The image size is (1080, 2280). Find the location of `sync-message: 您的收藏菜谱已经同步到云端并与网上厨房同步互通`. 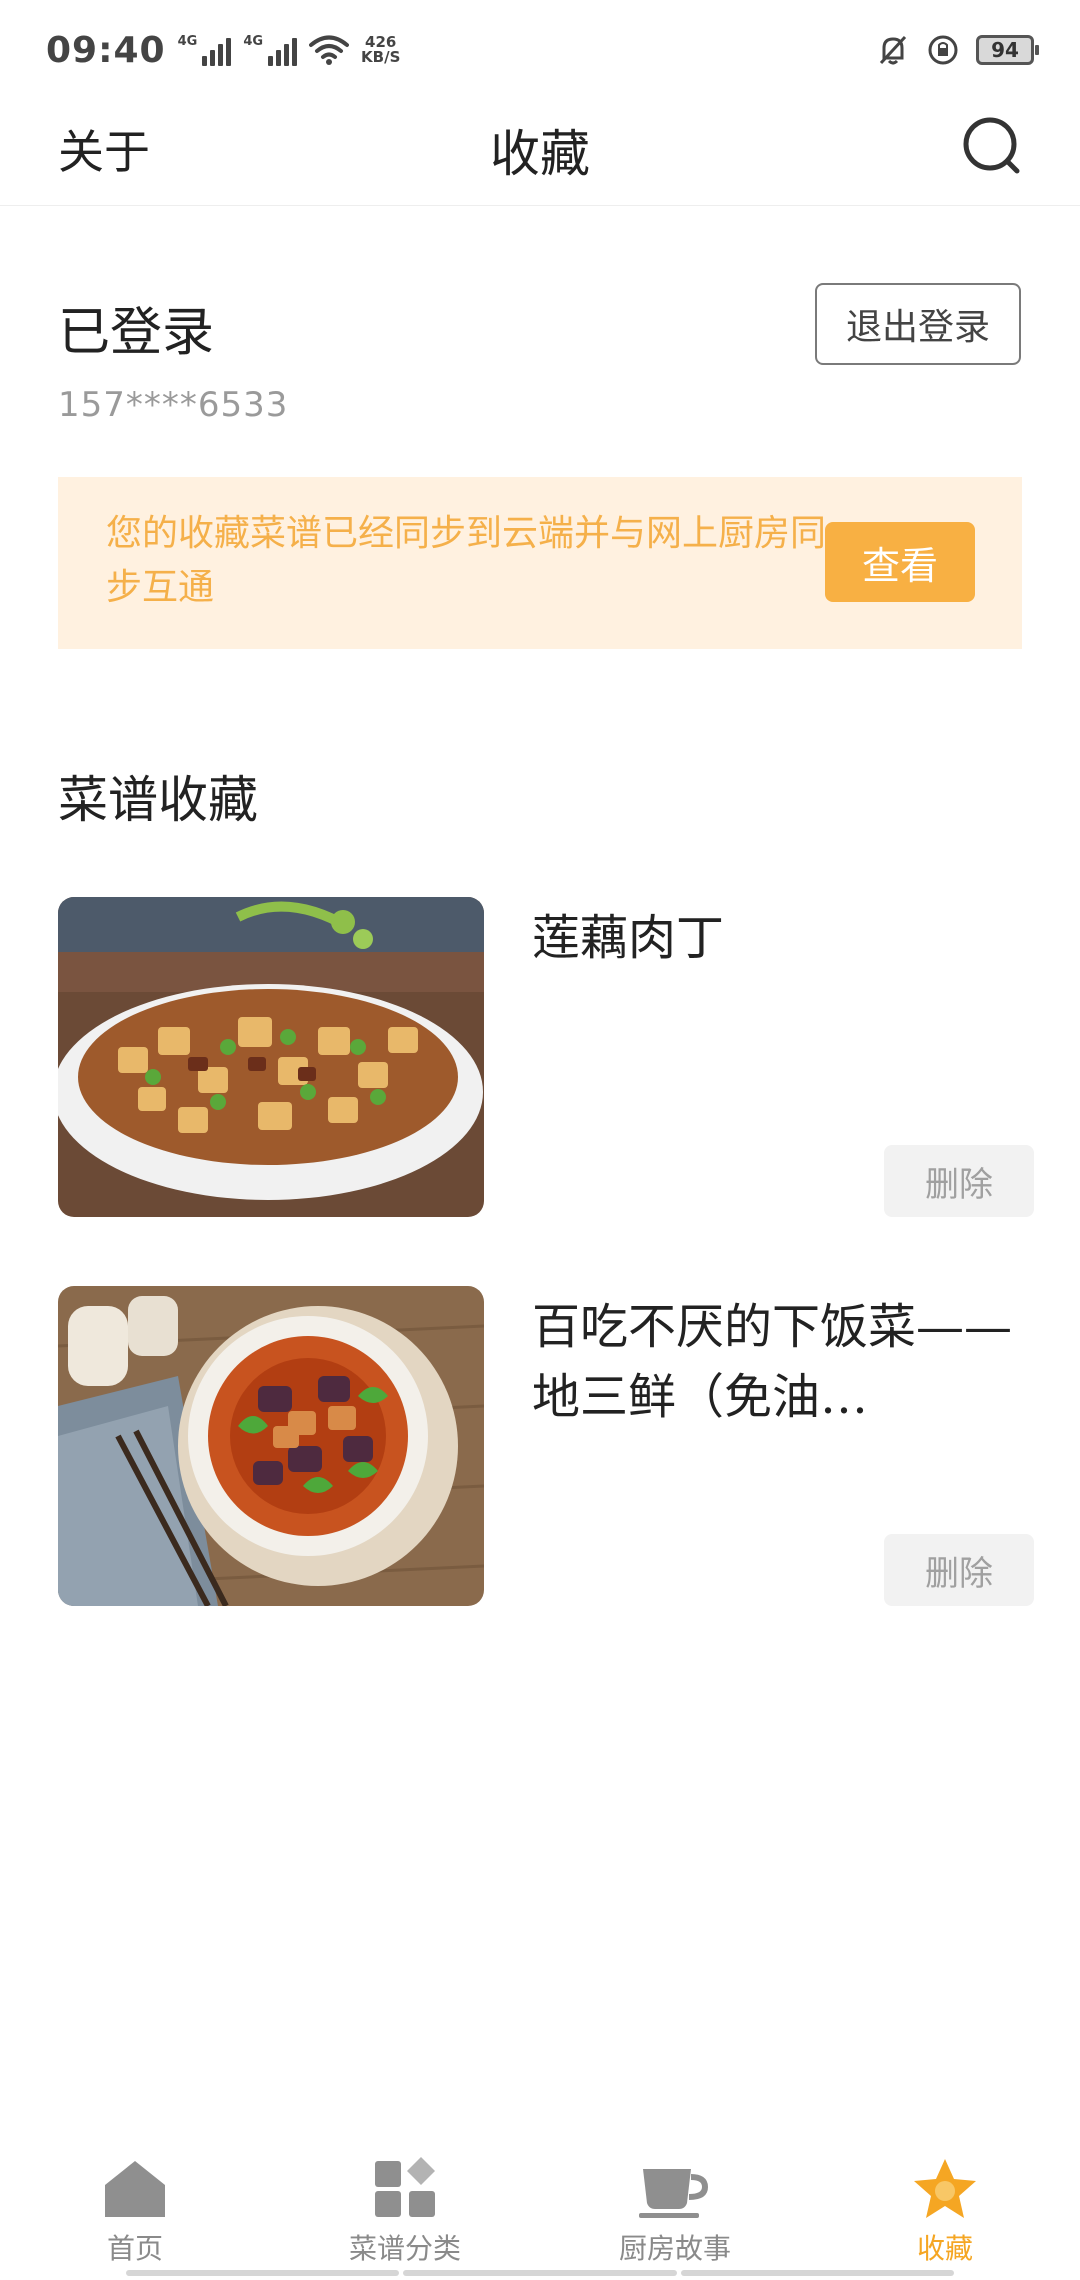

sync-message: 您的收藏菜谱已经同步到云端并与网上厨房同步互通 is located at coordinates (466, 560).